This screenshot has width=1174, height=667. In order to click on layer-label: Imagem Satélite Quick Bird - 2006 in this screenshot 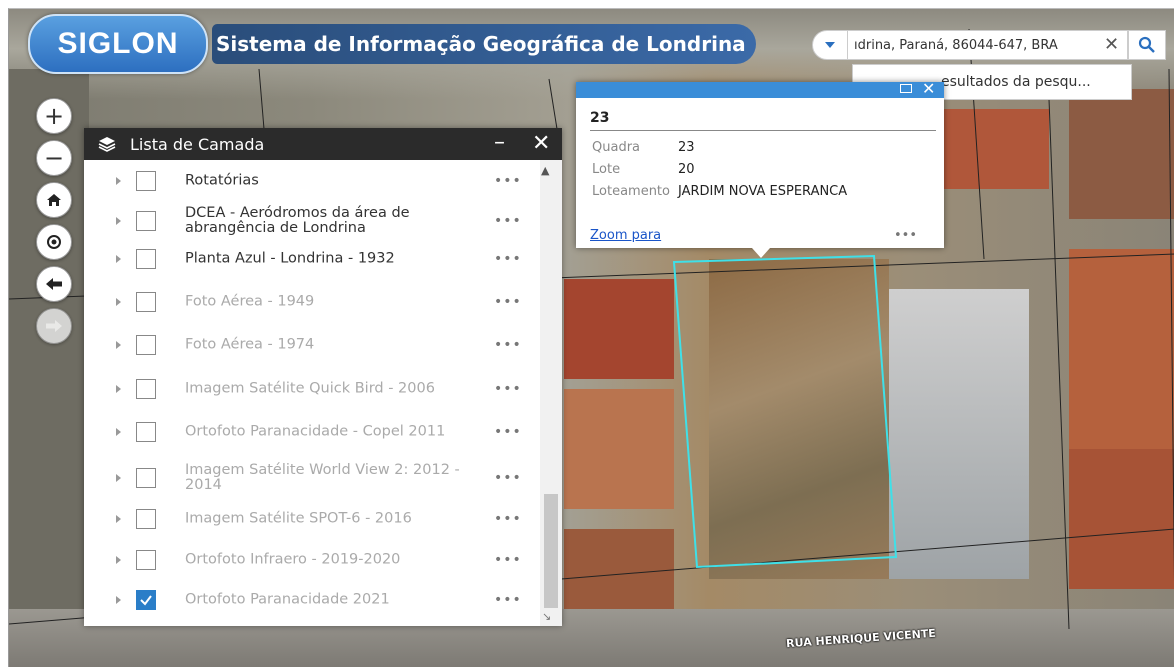, I will do `click(310, 388)`.